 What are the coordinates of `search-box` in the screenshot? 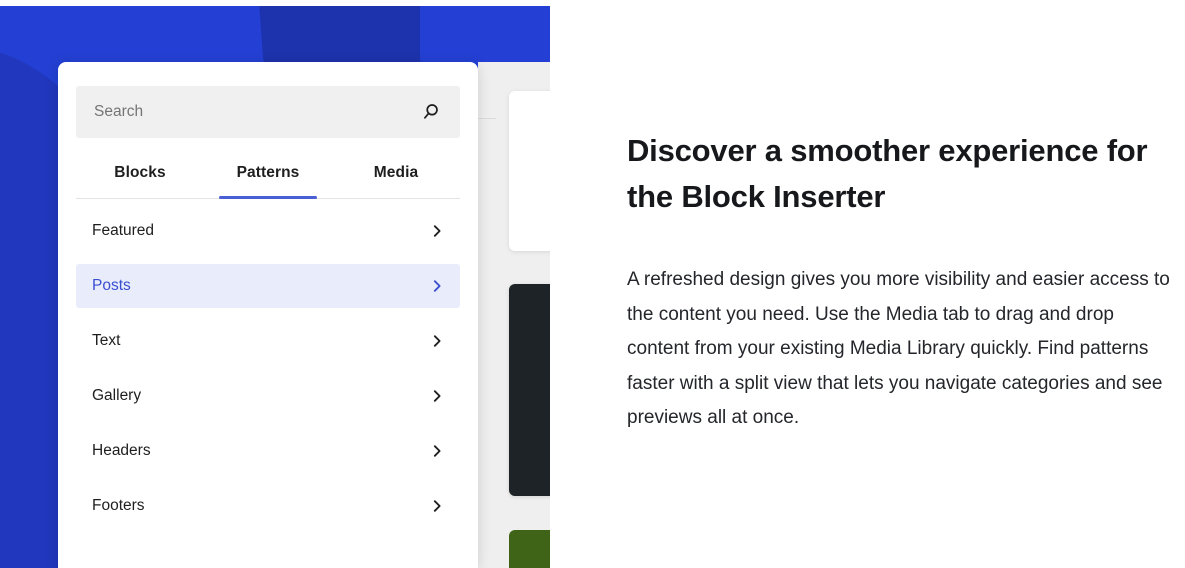 It's located at (268, 112).